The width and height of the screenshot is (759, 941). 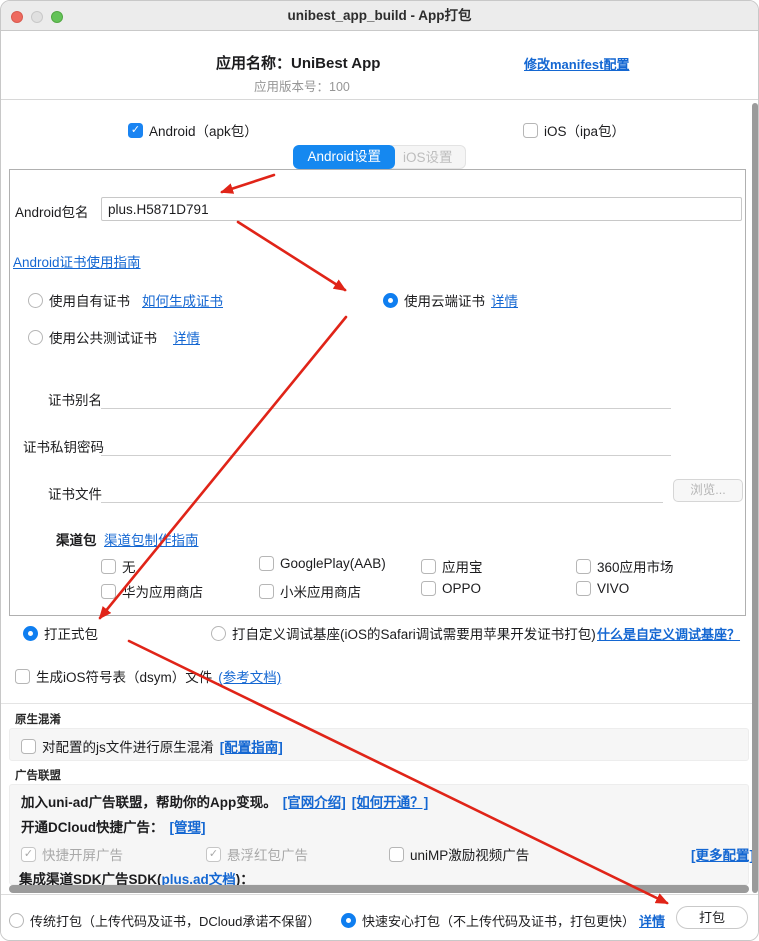 I want to click on how-to-generate-cert-link: 如何生成证书, so click(x=182, y=300).